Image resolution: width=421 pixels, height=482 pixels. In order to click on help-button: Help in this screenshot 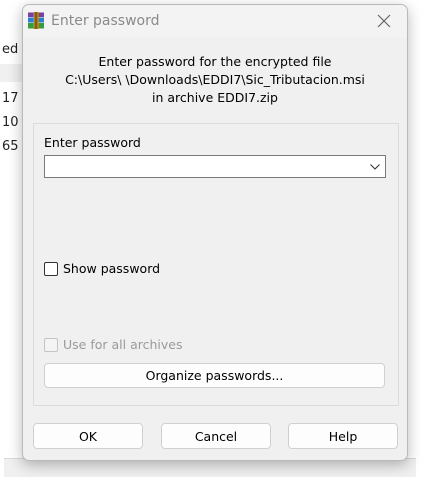, I will do `click(343, 436)`.